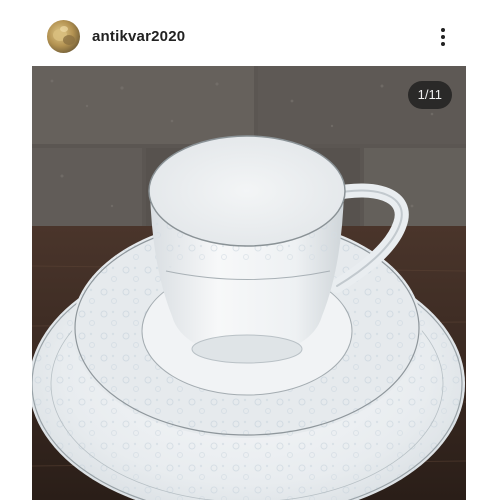 This screenshot has width=500, height=500. What do you see at coordinates (429, 95) in the screenshot?
I see `image-counter: 1/11` at bounding box center [429, 95].